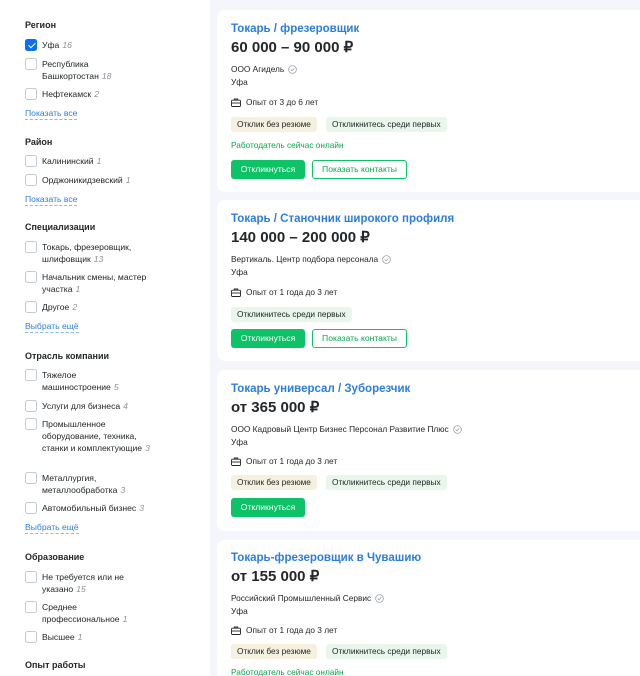 This screenshot has width=640, height=676. What do you see at coordinates (257, 69) in the screenshot?
I see `company-name: ООО Агидель` at bounding box center [257, 69].